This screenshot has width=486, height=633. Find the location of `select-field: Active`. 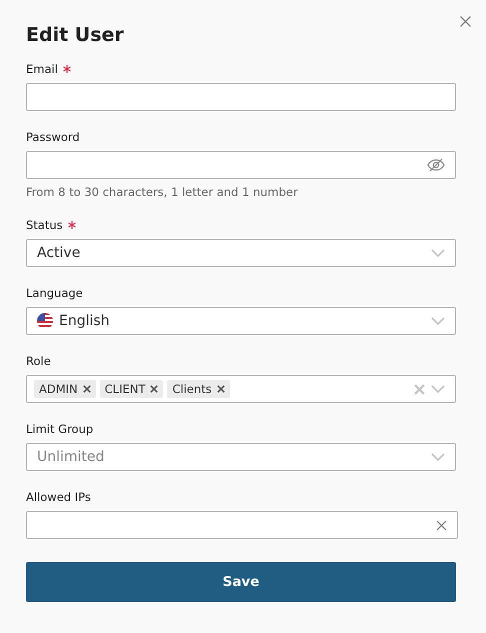

select-field: Active is located at coordinates (241, 253).